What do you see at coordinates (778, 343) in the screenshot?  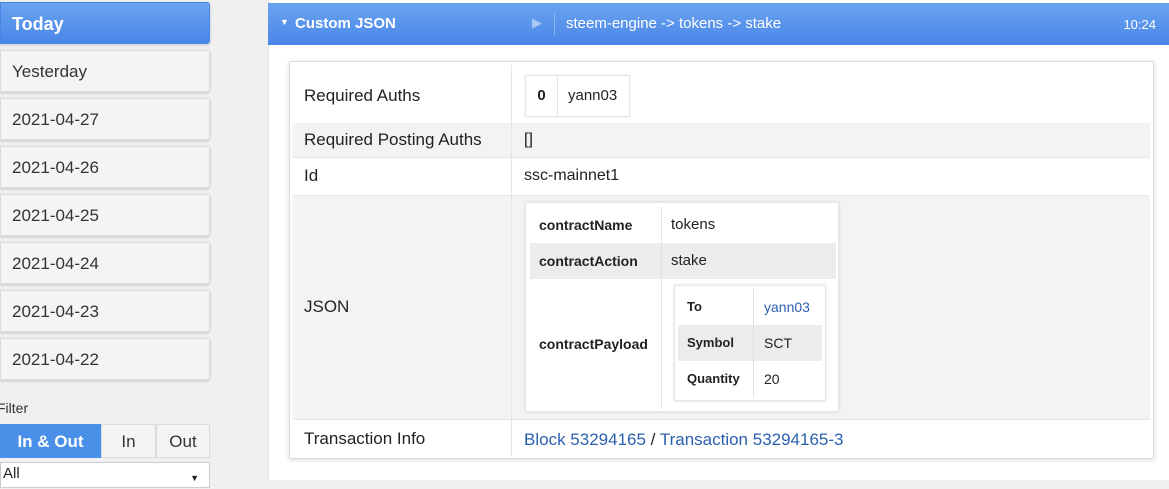 I see `payload-value: SCT` at bounding box center [778, 343].